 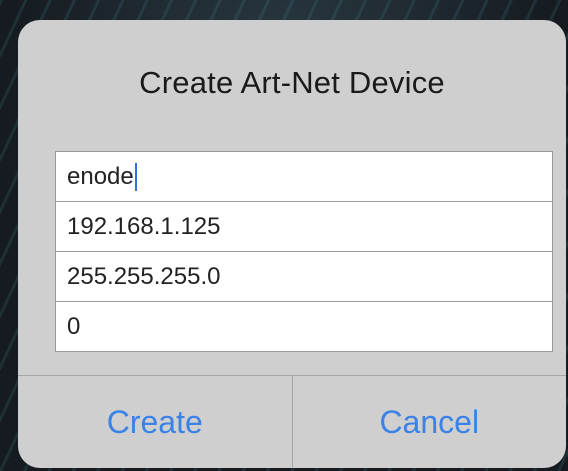 I want to click on universe-value: 0, so click(x=74, y=326).